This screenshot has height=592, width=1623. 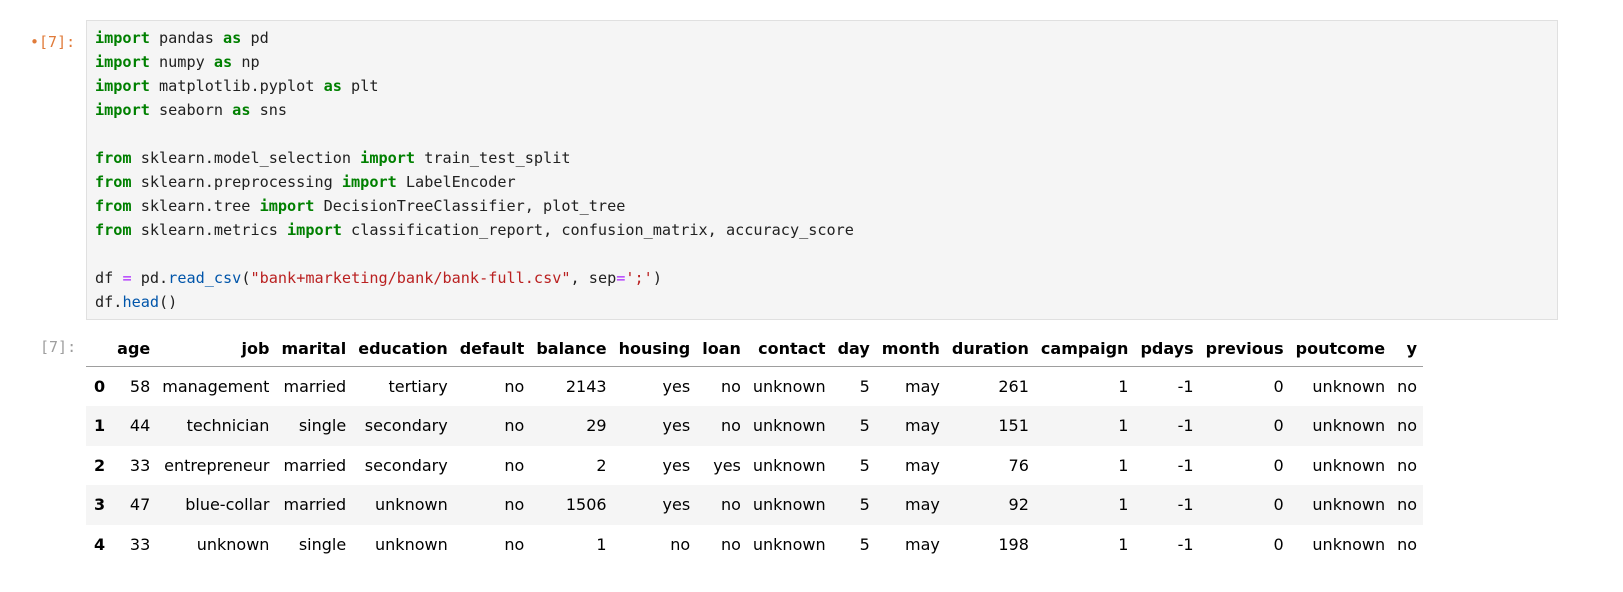 I want to click on table-cell: 2, so click(x=601, y=465).